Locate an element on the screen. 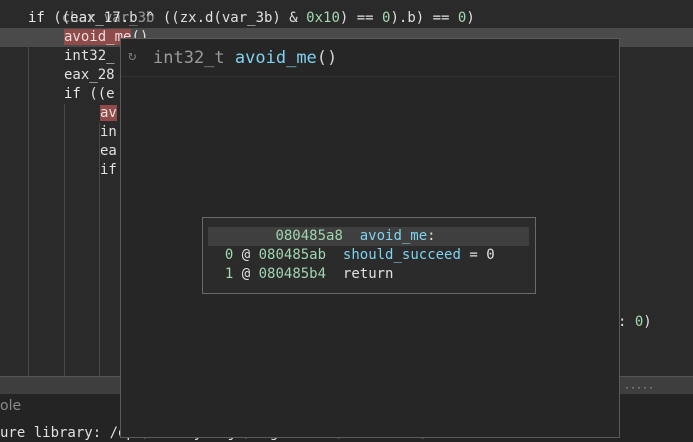 This screenshot has height=442, width=693. code-text: int32_ is located at coordinates (89, 56).